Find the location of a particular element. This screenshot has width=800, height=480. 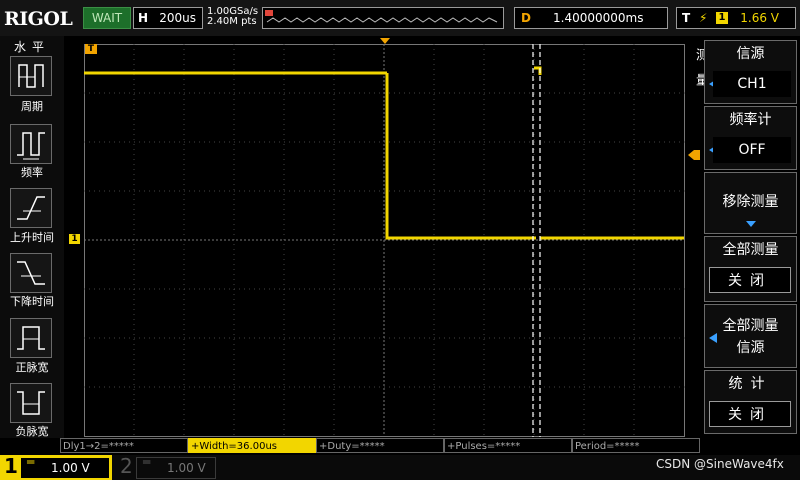

positive-width-icon is located at coordinates (31, 338).